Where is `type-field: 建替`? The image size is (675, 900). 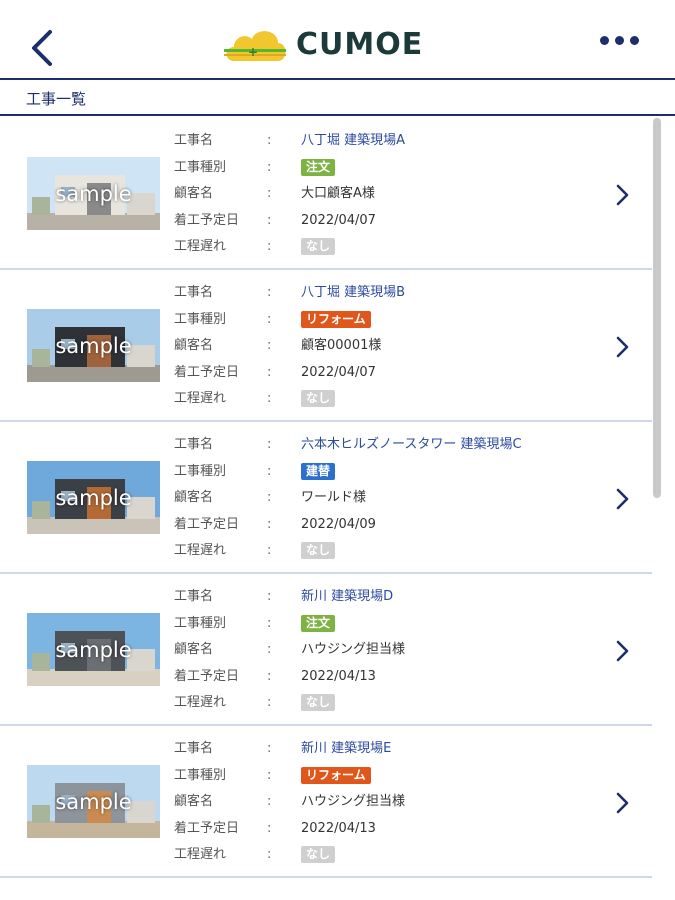
type-field: 建替 is located at coordinates (318, 472).